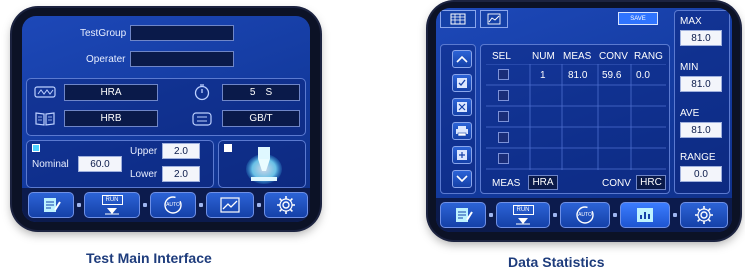  I want to click on timer-icon, so click(202, 92).